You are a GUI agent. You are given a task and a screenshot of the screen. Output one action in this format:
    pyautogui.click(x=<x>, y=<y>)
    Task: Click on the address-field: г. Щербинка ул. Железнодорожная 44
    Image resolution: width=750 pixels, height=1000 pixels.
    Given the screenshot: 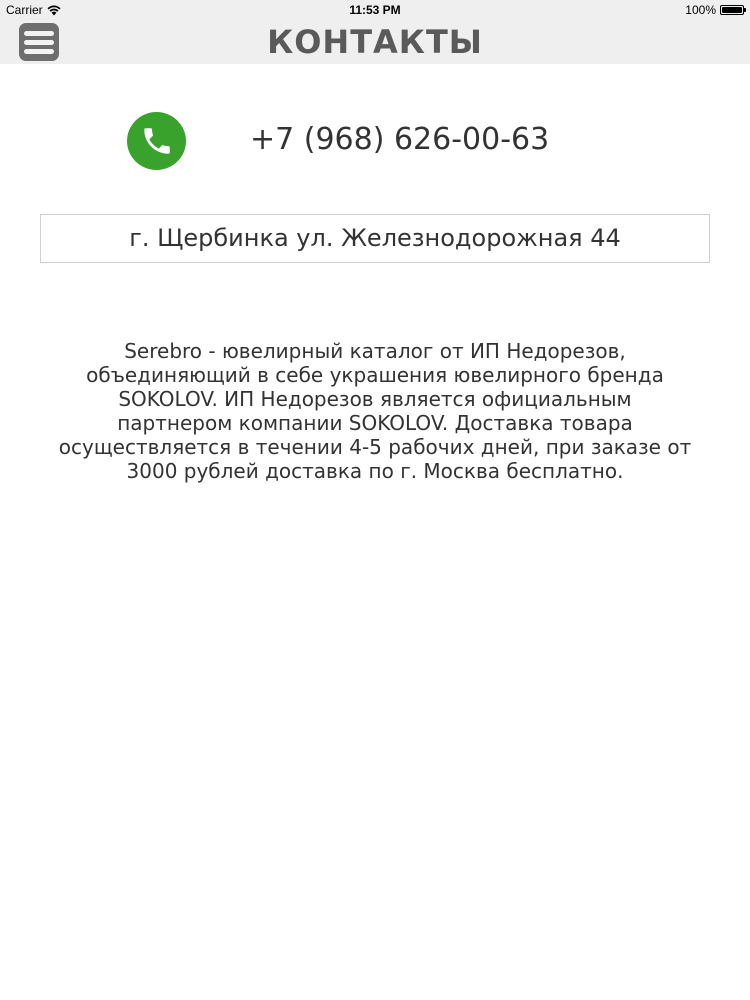 What is the action you would take?
    pyautogui.click(x=375, y=238)
    